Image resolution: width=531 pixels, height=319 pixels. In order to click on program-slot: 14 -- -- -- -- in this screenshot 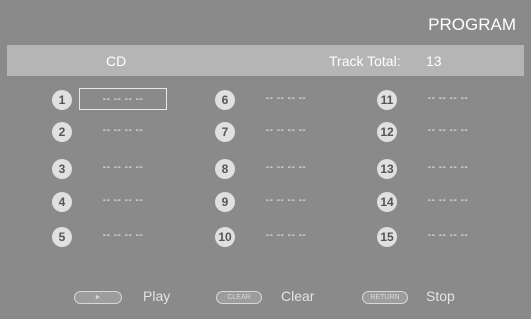, I will do `click(454, 202)`.